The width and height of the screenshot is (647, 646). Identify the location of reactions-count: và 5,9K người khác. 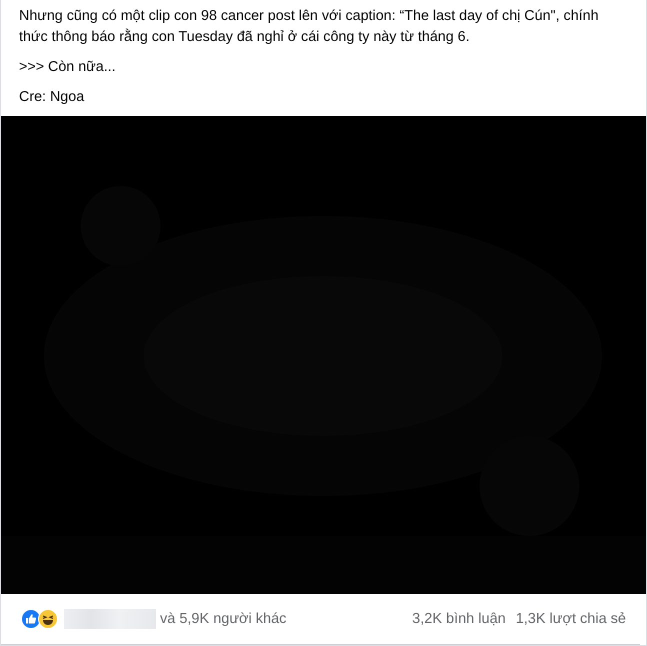
(223, 619).